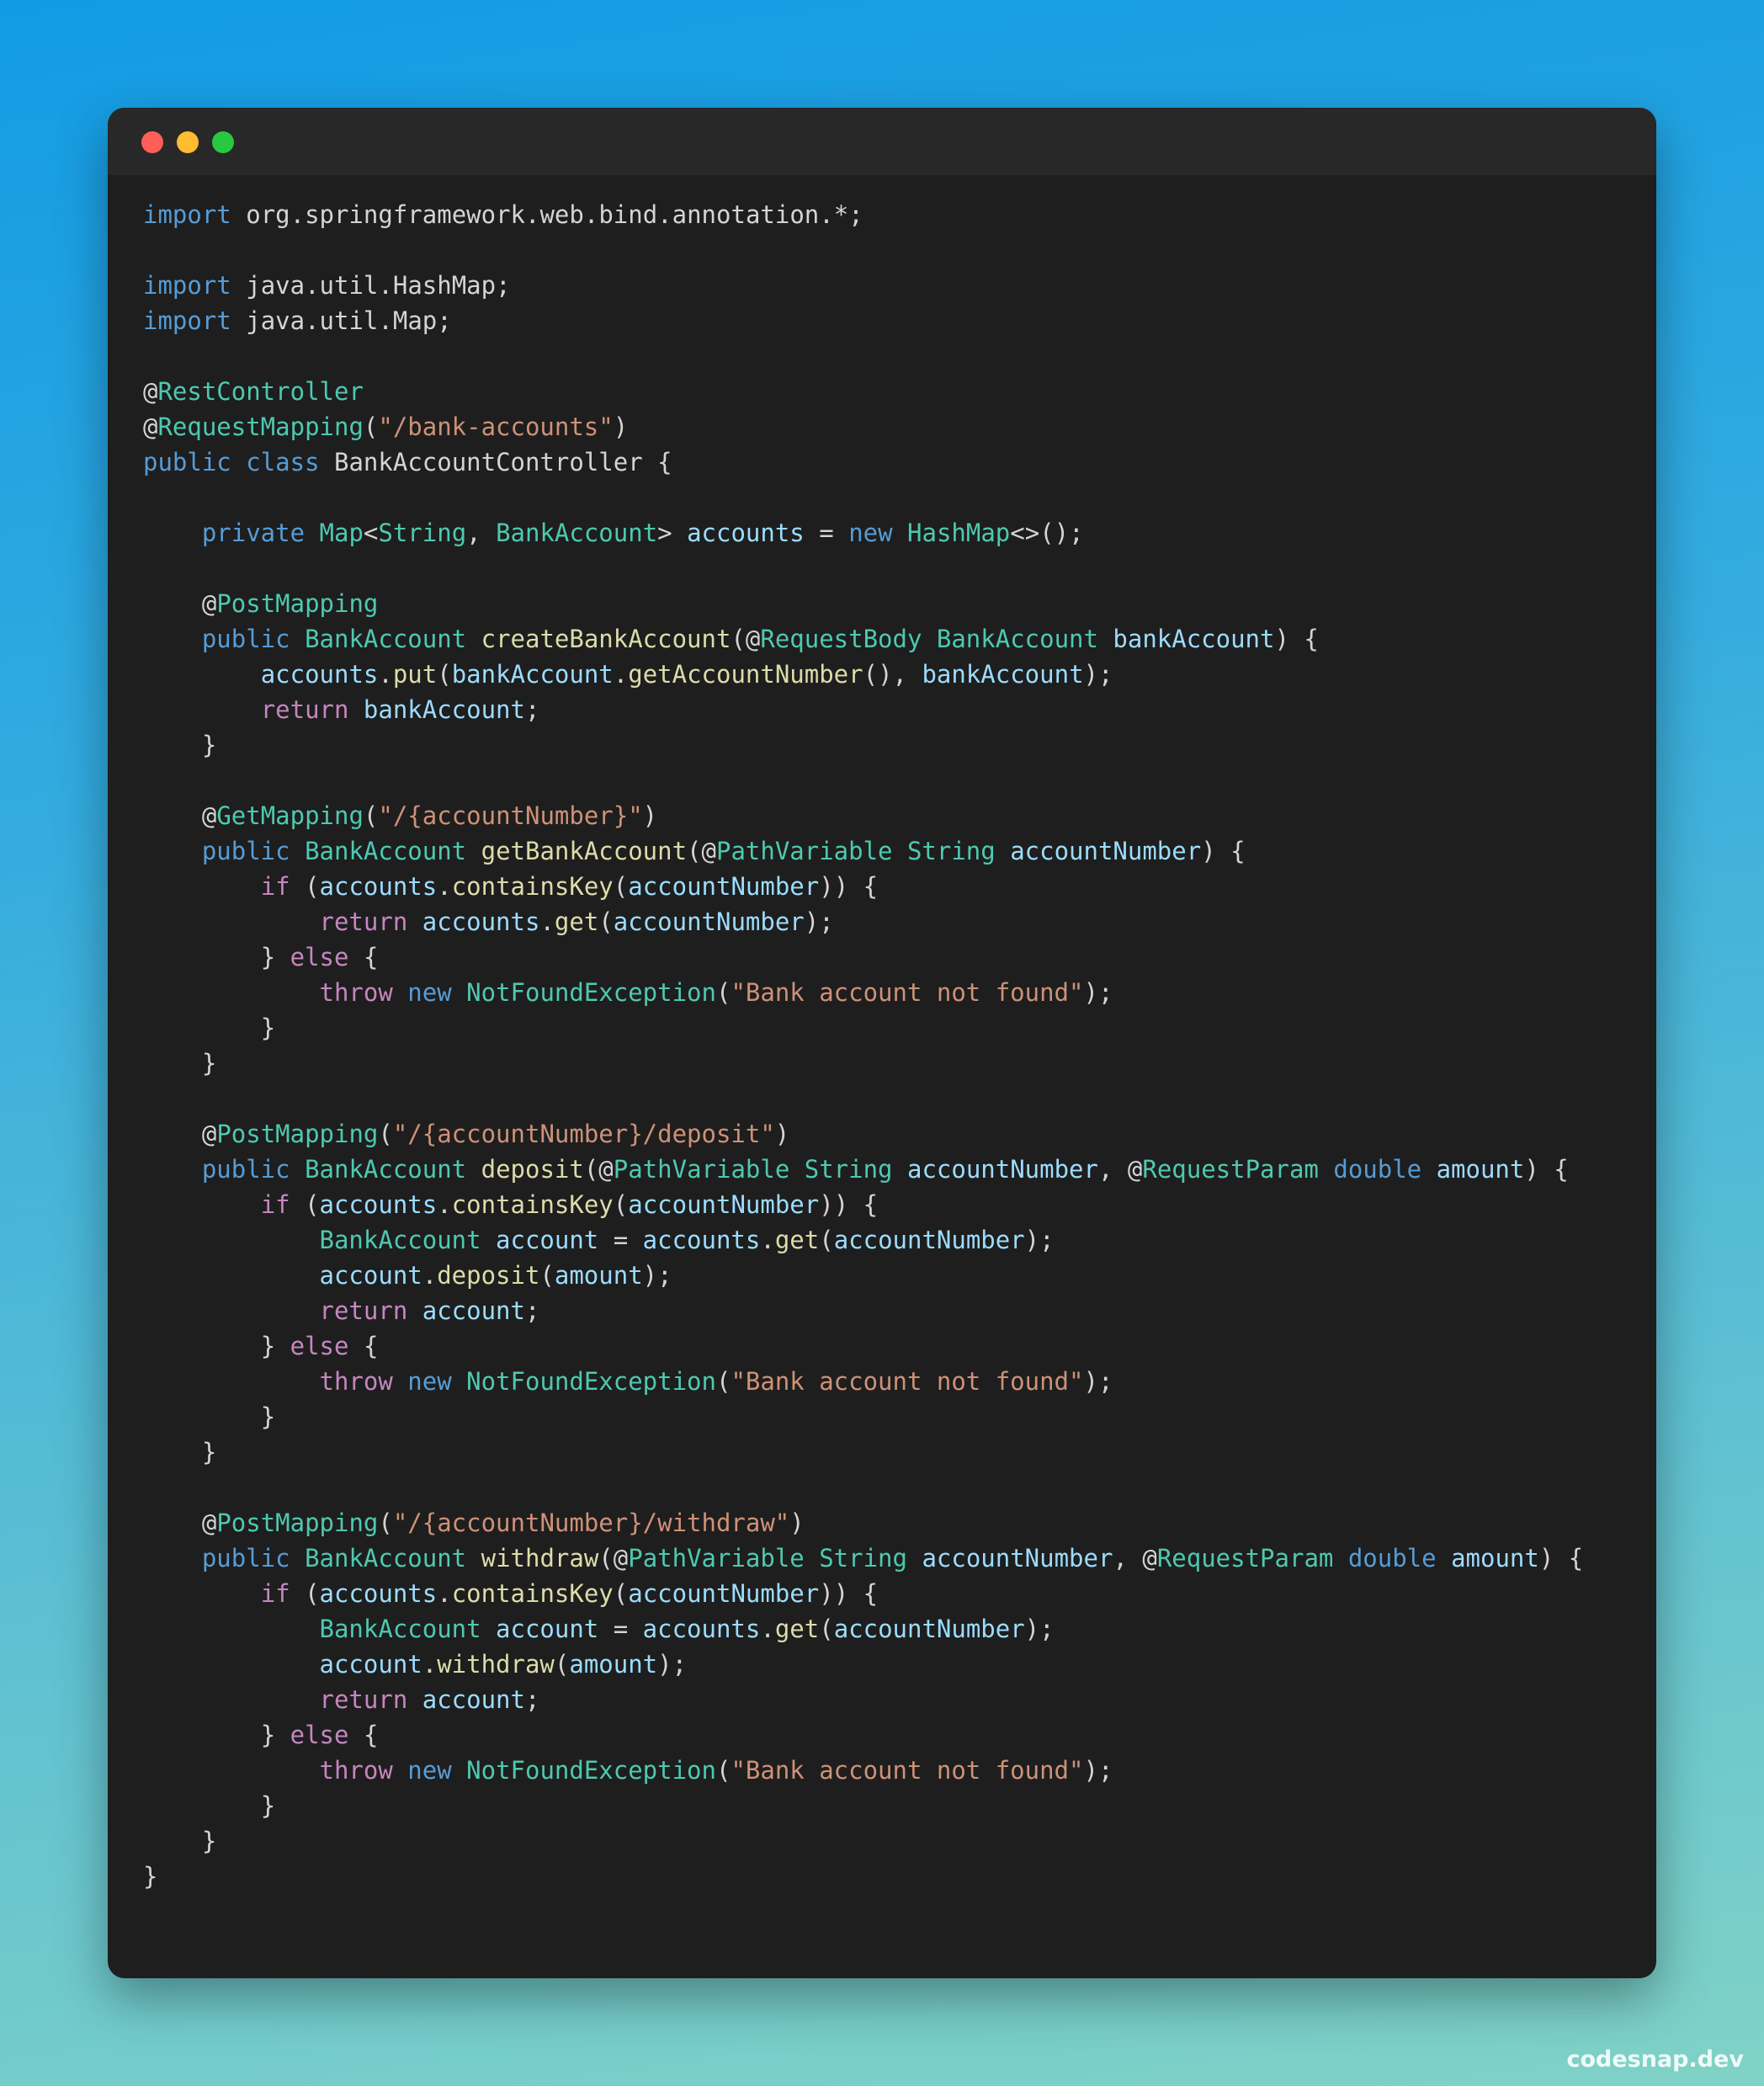 The width and height of the screenshot is (1764, 2086). What do you see at coordinates (386, 426) in the screenshot?
I see `code-line: @RequestMapping("/bank-accounts")` at bounding box center [386, 426].